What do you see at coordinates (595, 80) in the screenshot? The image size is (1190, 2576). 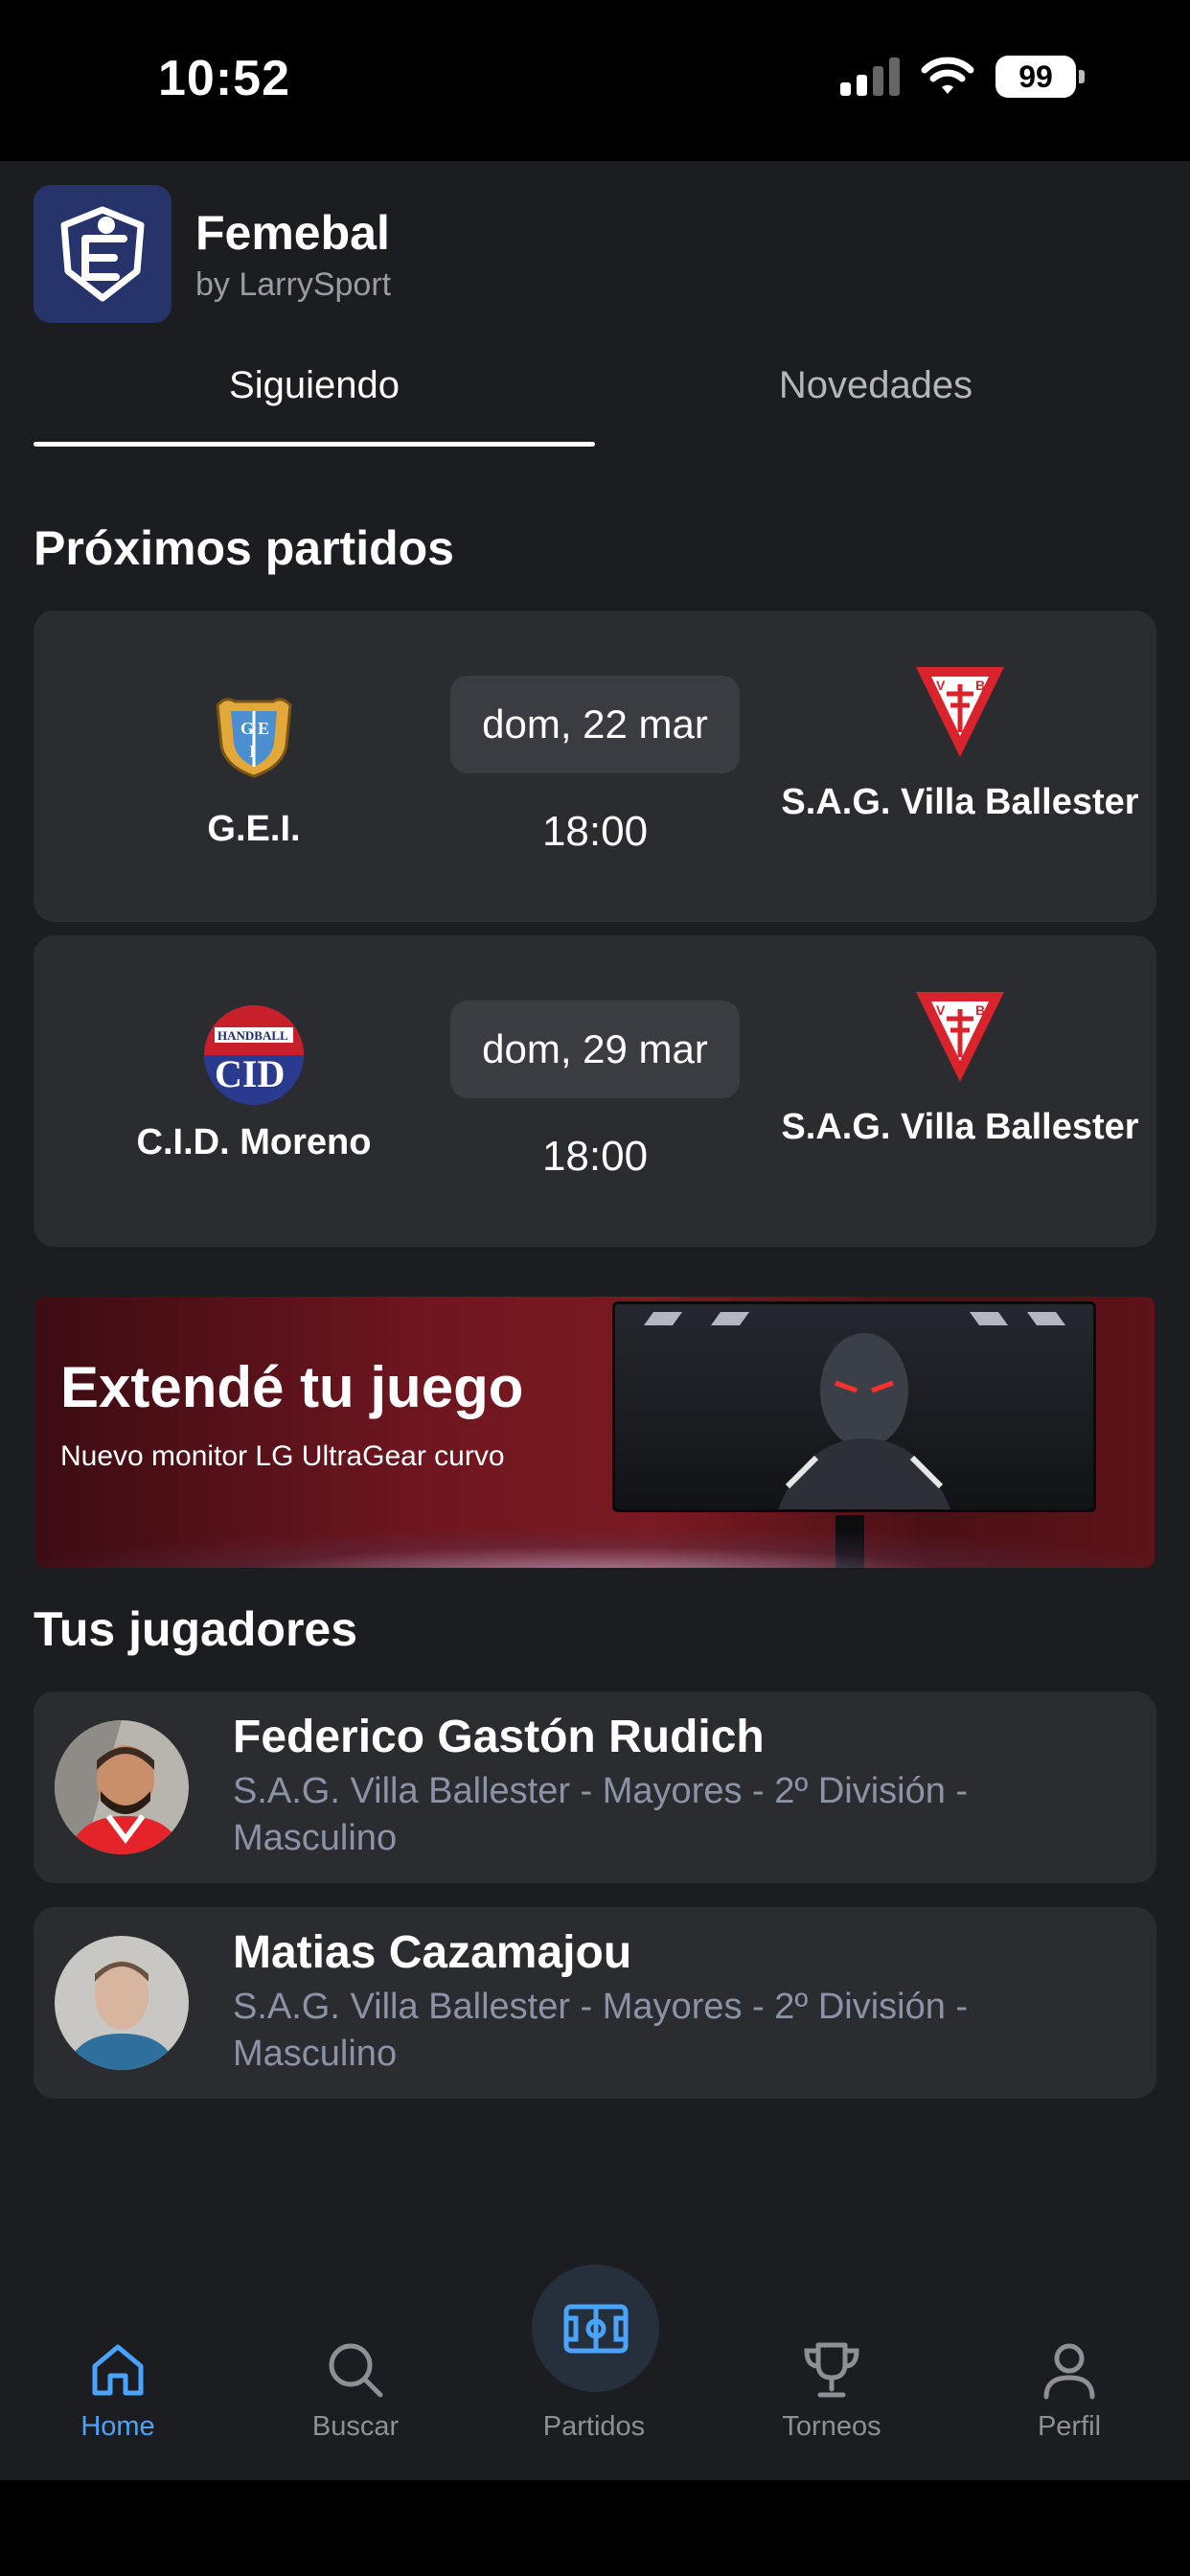 I see `status-bar: 10:52 99` at bounding box center [595, 80].